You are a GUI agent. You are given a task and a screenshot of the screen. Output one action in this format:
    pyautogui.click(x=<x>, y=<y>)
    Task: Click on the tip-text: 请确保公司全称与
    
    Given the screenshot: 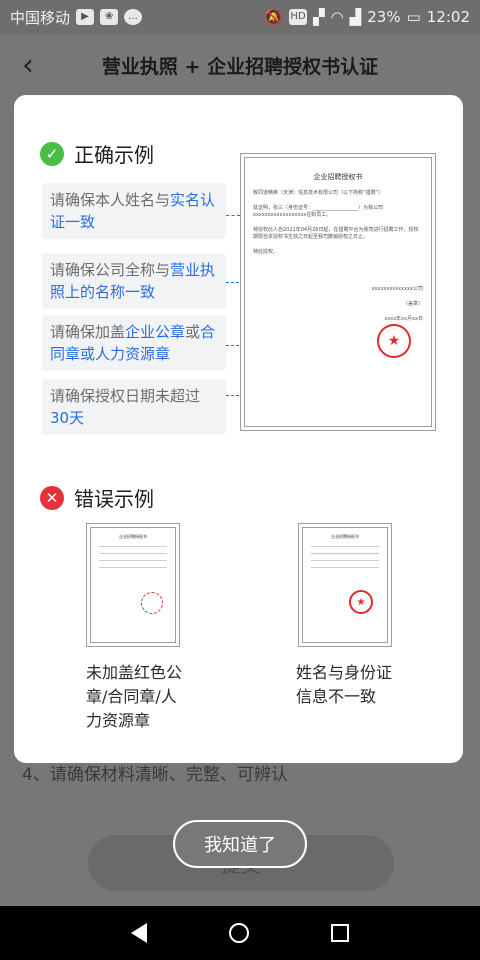 What is the action you would take?
    pyautogui.click(x=110, y=270)
    